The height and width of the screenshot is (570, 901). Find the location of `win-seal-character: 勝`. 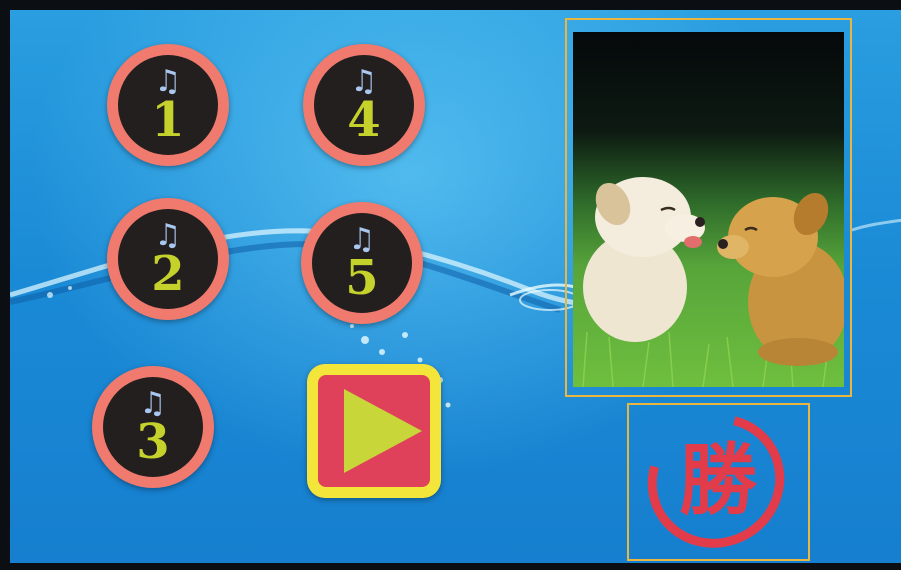

win-seal-character: 勝 is located at coordinates (717, 480).